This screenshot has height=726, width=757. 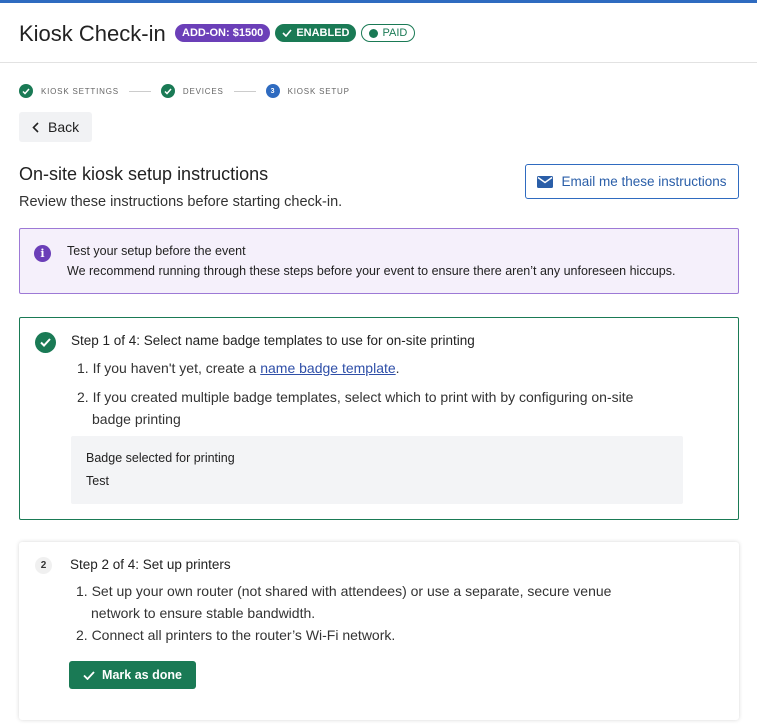 I want to click on badge-selected-label: Badge selected for printing, so click(x=160, y=458).